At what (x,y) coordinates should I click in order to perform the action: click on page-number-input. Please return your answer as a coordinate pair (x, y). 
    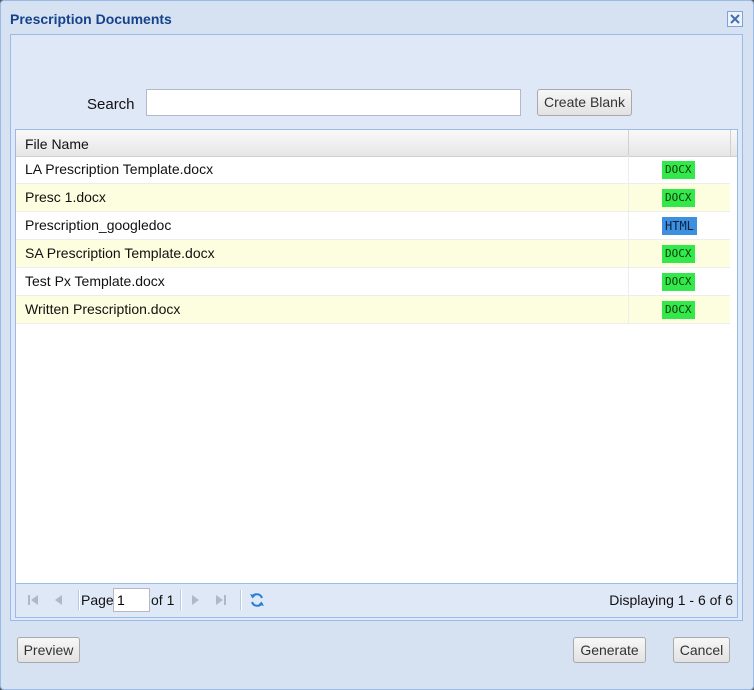
    Looking at the image, I should click on (131, 600).